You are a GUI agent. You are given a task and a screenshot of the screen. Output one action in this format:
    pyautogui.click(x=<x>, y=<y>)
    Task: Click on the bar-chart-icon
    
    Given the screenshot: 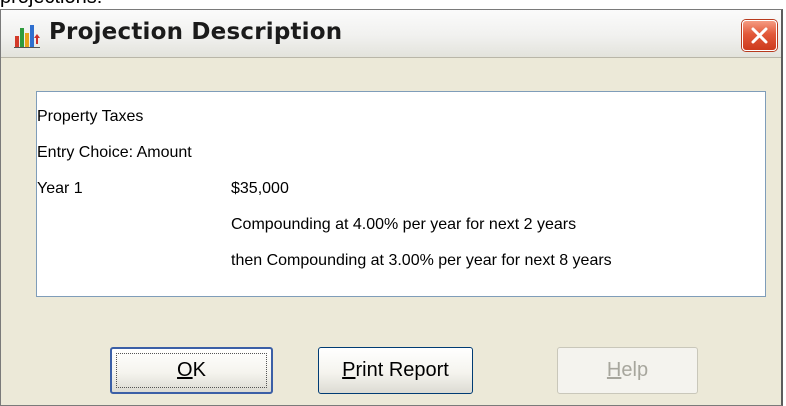 What is the action you would take?
    pyautogui.click(x=27, y=36)
    